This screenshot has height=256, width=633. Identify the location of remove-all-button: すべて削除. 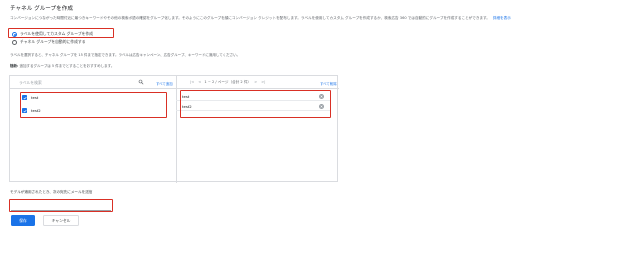
(328, 83).